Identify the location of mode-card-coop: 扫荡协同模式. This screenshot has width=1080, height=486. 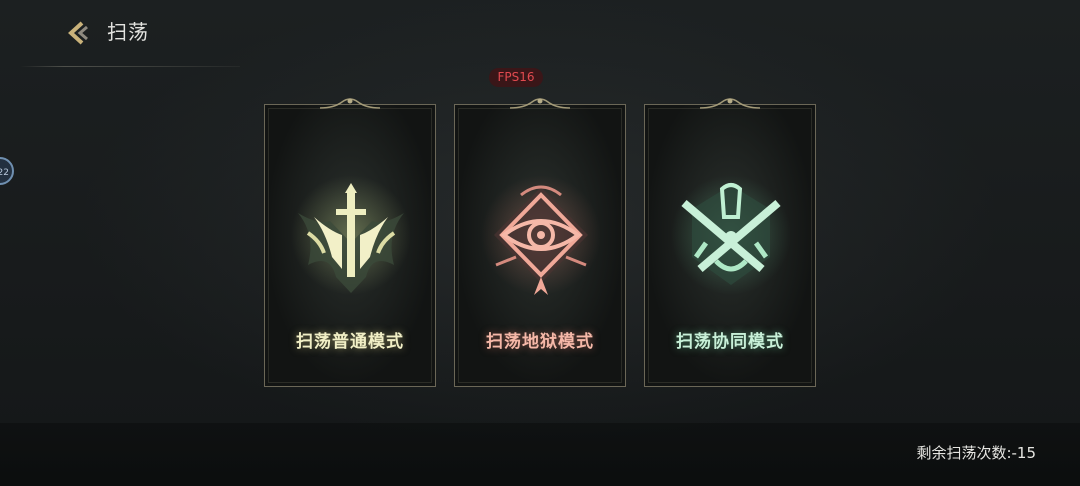
(730, 242).